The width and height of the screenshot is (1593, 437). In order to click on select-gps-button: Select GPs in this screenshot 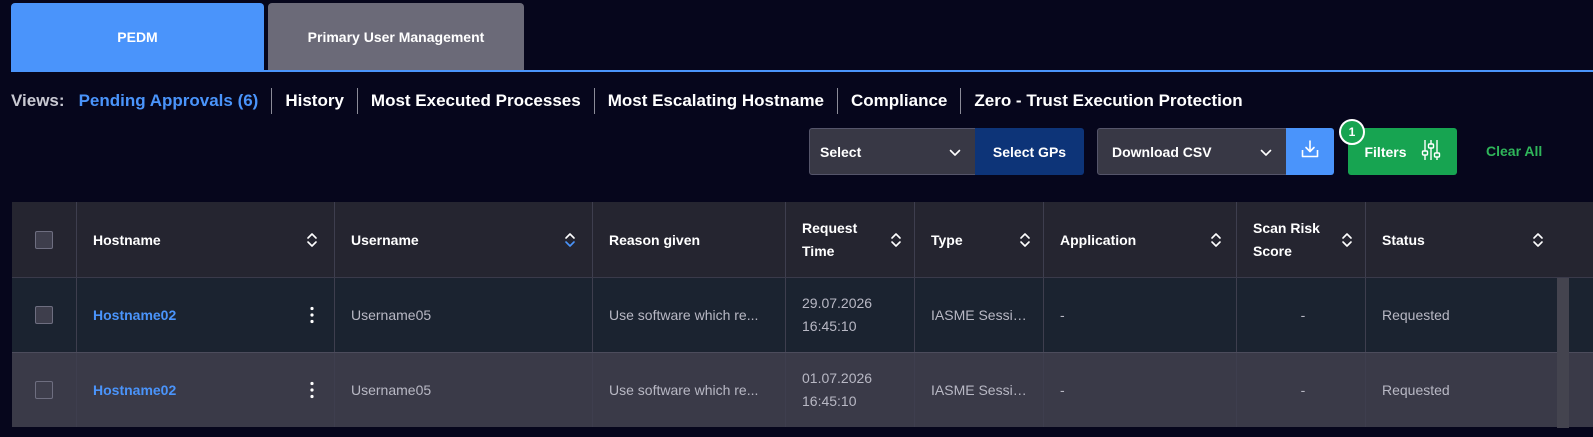, I will do `click(1029, 151)`.